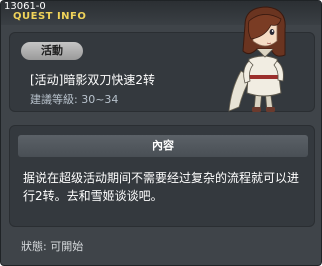  I want to click on status-label: 狀態:, so click(34, 246).